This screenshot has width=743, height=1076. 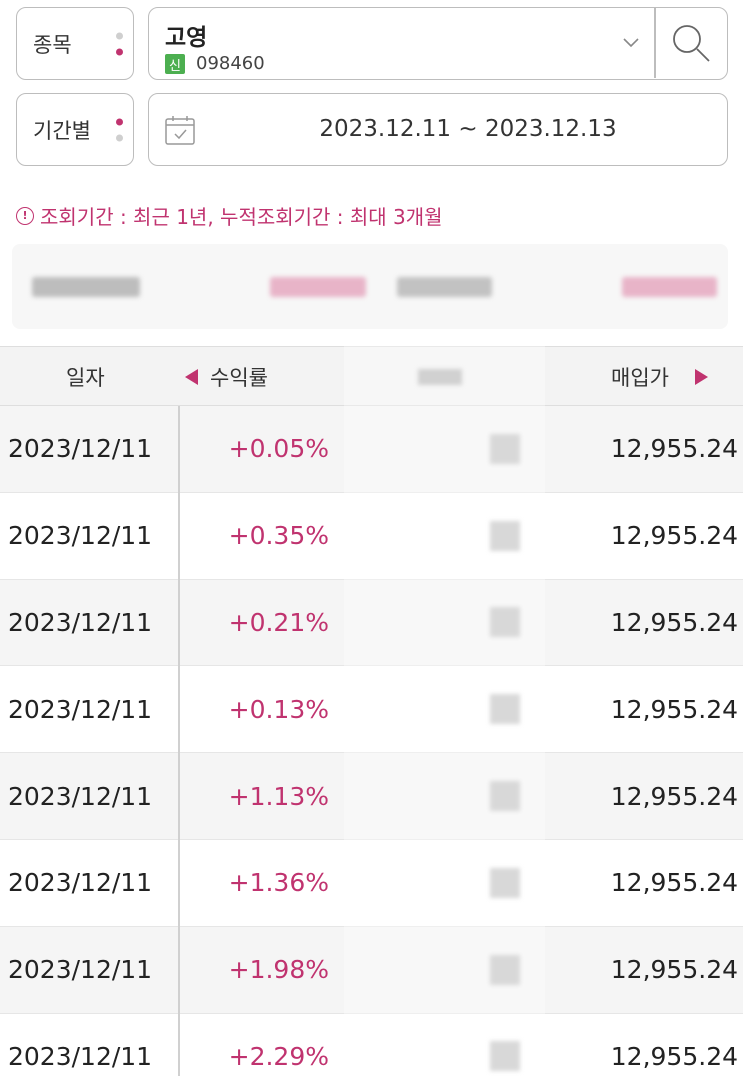 What do you see at coordinates (438, 43) in the screenshot?
I see `stock-select: 고영 신 098460` at bounding box center [438, 43].